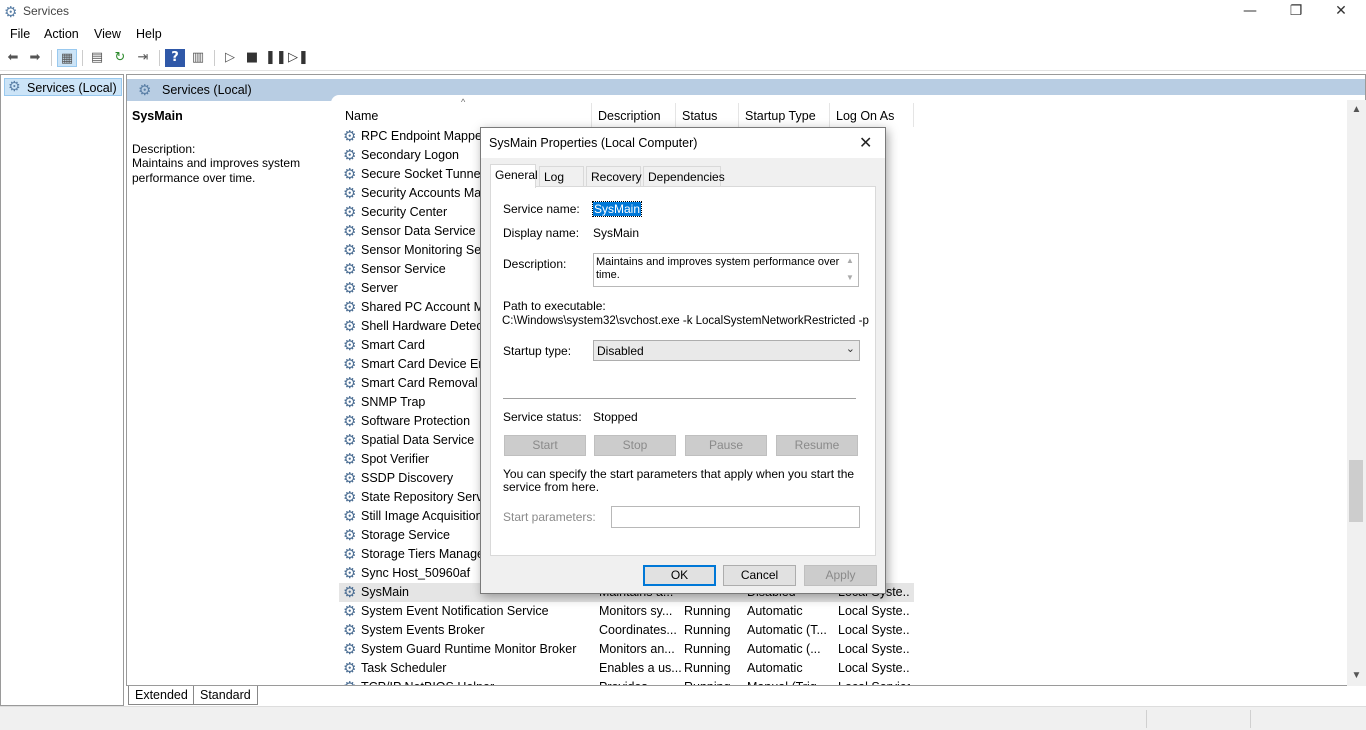  Describe the element at coordinates (97, 58) in the screenshot. I see `properties-icon: ▤` at that location.